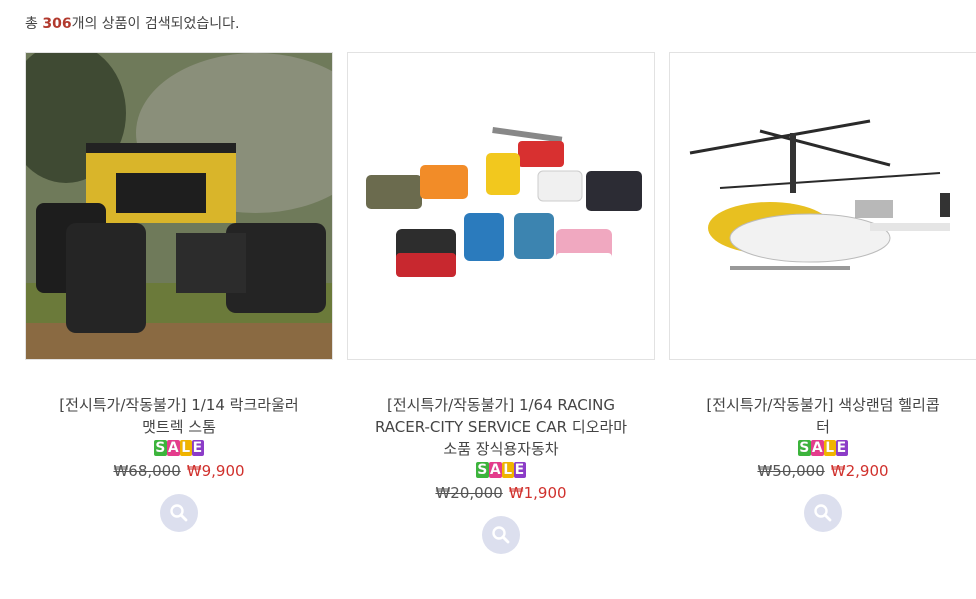 The height and width of the screenshot is (599, 976). I want to click on product-title-line: 맷트렉 스톰, so click(179, 427).